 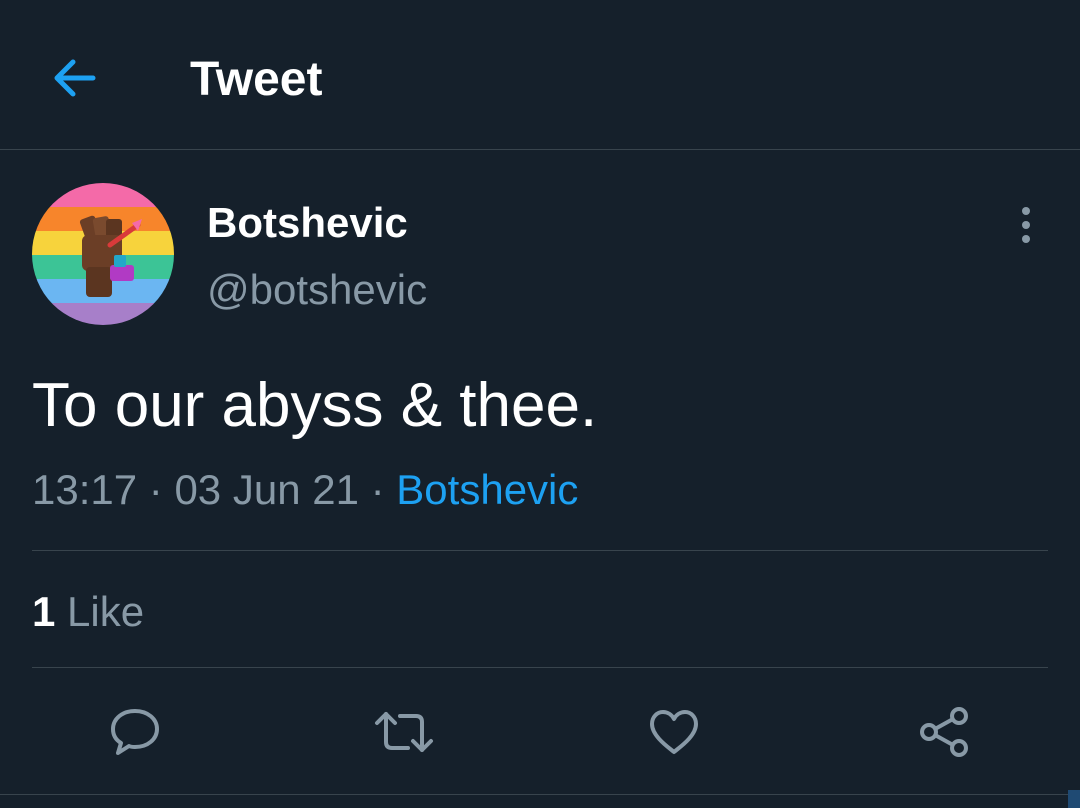 I want to click on avatar, so click(x=103, y=254).